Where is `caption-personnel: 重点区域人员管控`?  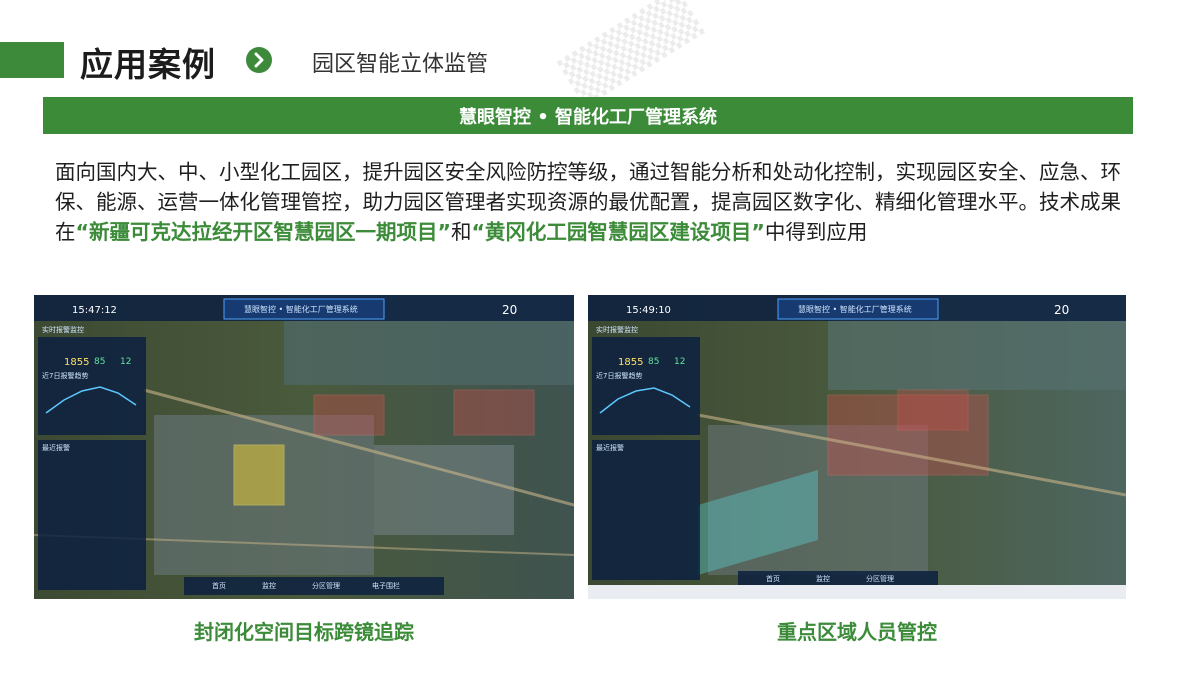
caption-personnel: 重点区域人员管控 is located at coordinates (857, 632).